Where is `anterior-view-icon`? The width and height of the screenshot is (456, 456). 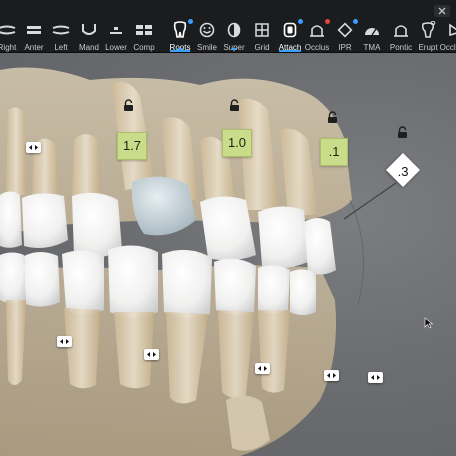 anterior-view-icon is located at coordinates (34, 30).